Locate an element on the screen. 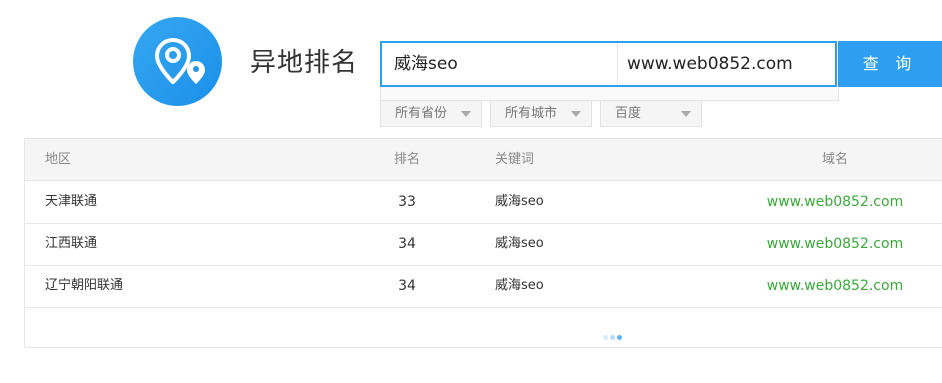  province-select: 所有省份 is located at coordinates (431, 113).